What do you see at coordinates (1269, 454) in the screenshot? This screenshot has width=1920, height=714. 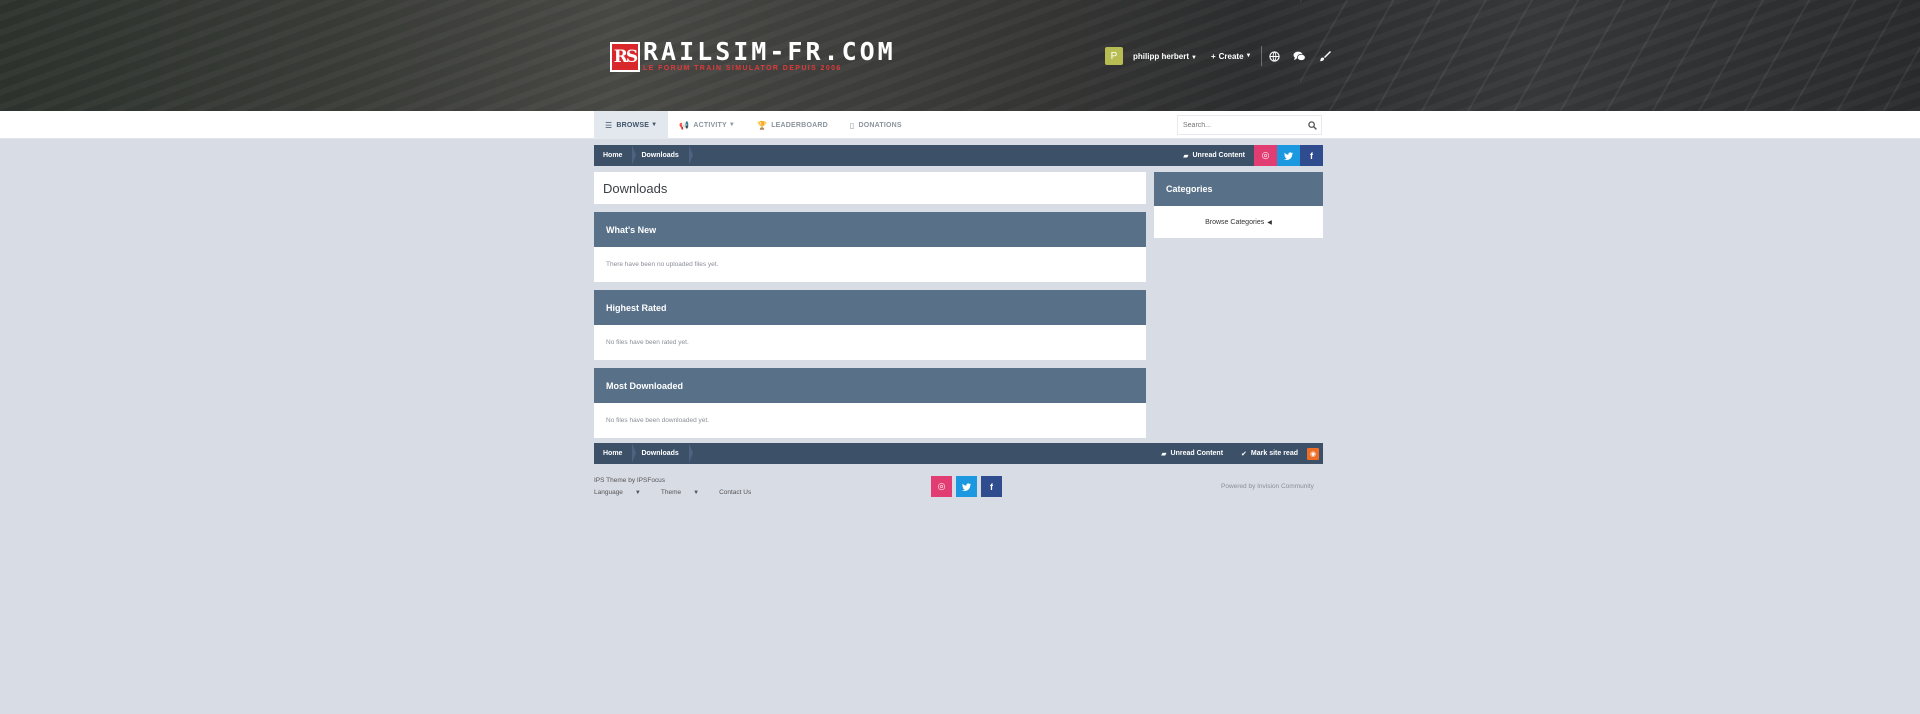 I see `mark-site-read-link: ✔ Mark site read` at bounding box center [1269, 454].